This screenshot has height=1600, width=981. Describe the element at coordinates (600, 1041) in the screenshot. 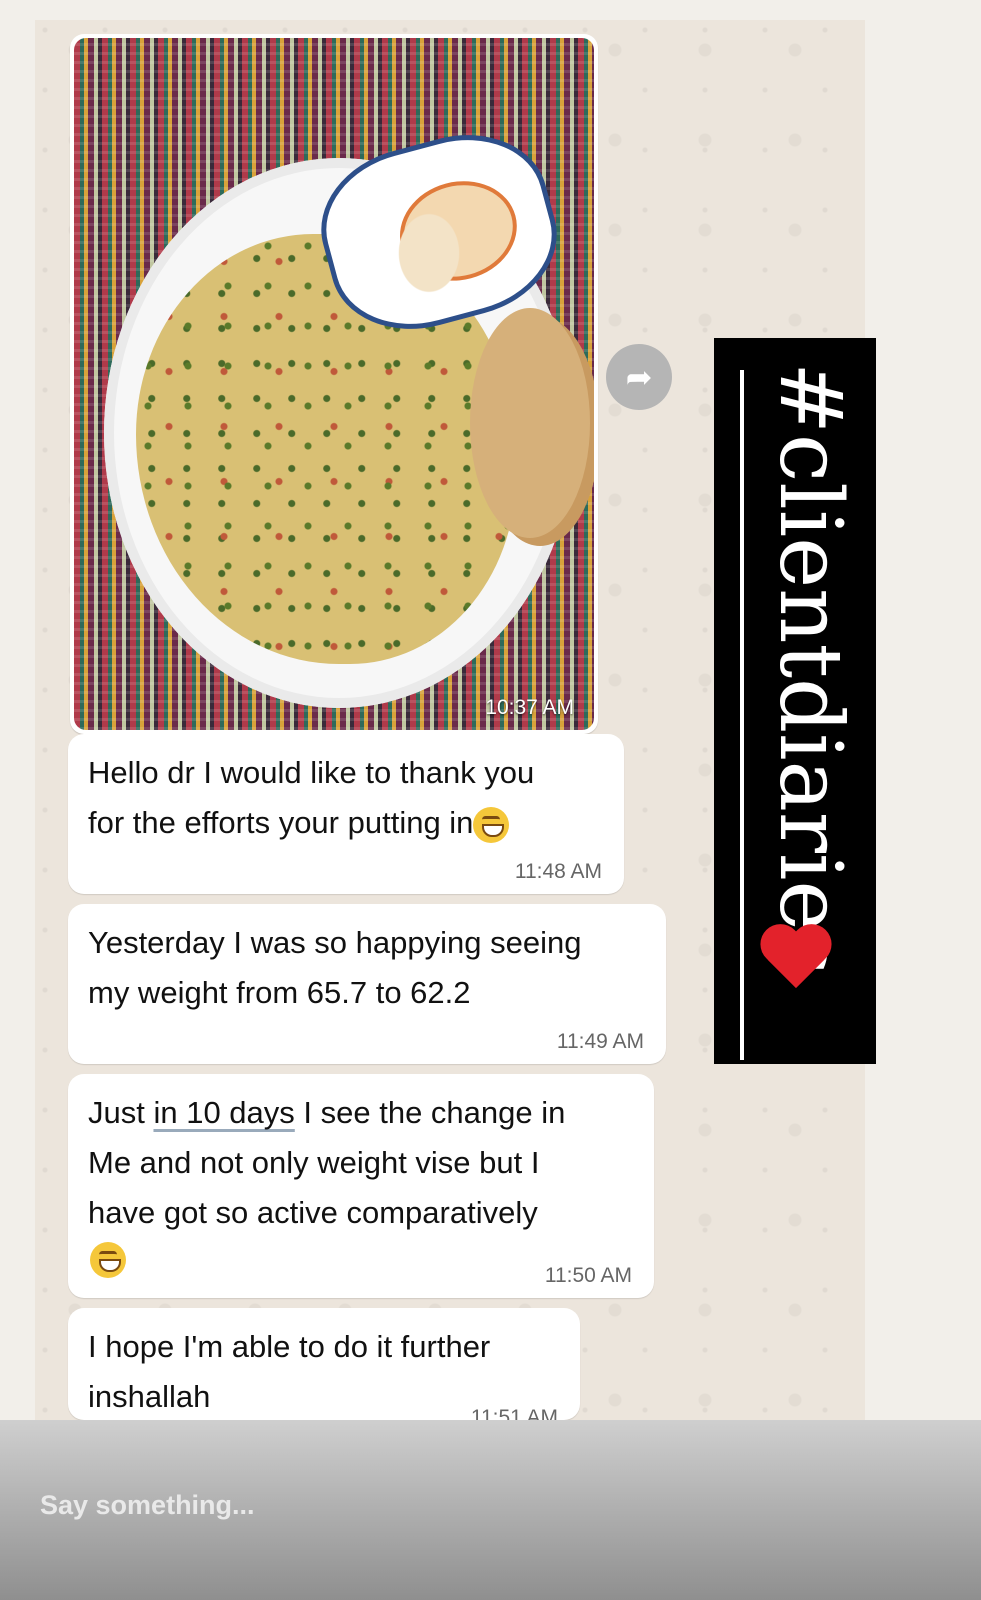

I see `message-time: 11:49 AM` at that location.